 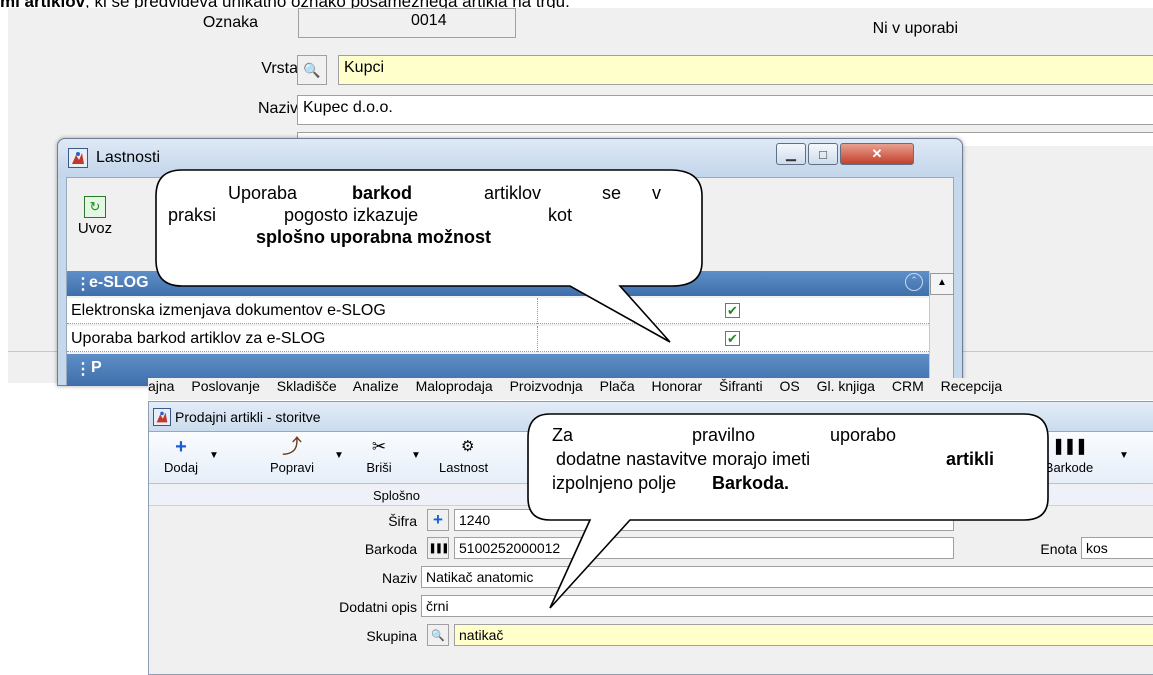 I want to click on callout-1-word: praksi, so click(x=192, y=215).